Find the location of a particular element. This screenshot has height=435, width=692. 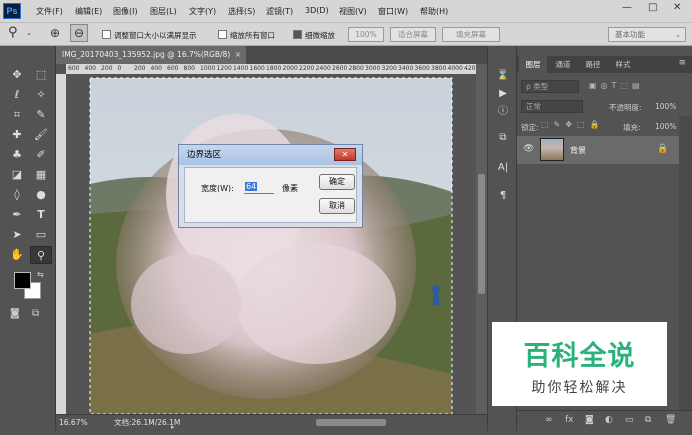

history-brush-icon: ✐ is located at coordinates (41, 155).